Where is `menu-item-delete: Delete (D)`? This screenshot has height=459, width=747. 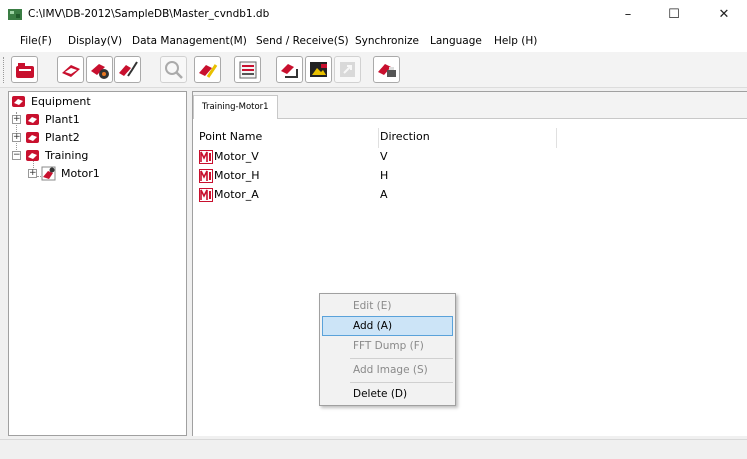
menu-item-delete: Delete (D) is located at coordinates (387, 394).